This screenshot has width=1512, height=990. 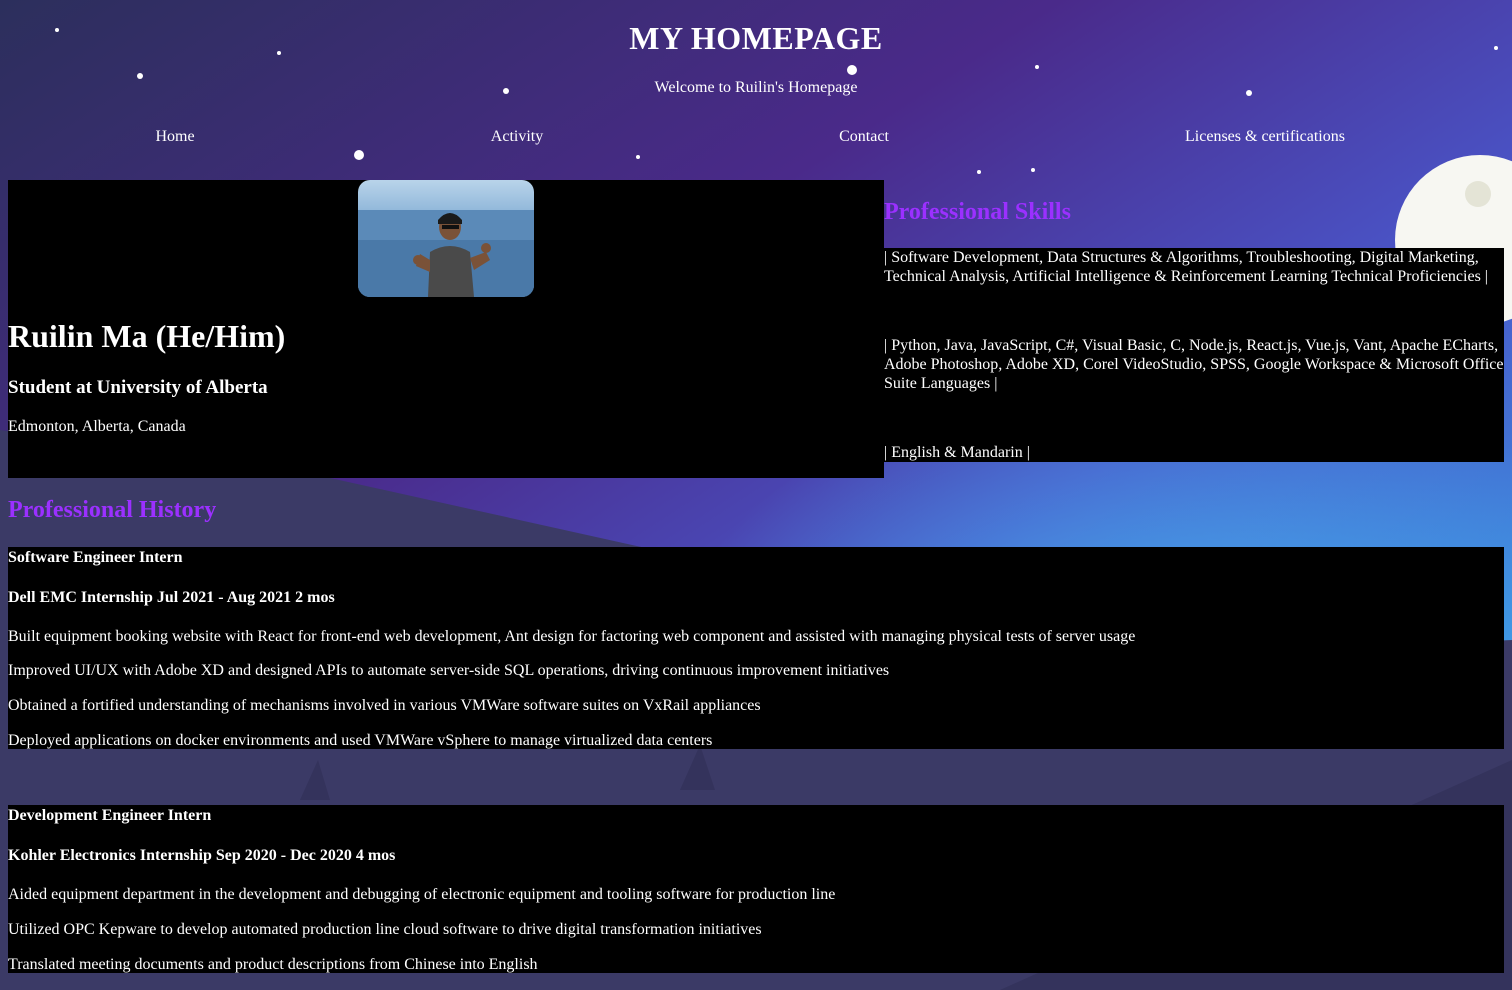 What do you see at coordinates (756, 38) in the screenshot?
I see `site-title: MY HOMEPAGE` at bounding box center [756, 38].